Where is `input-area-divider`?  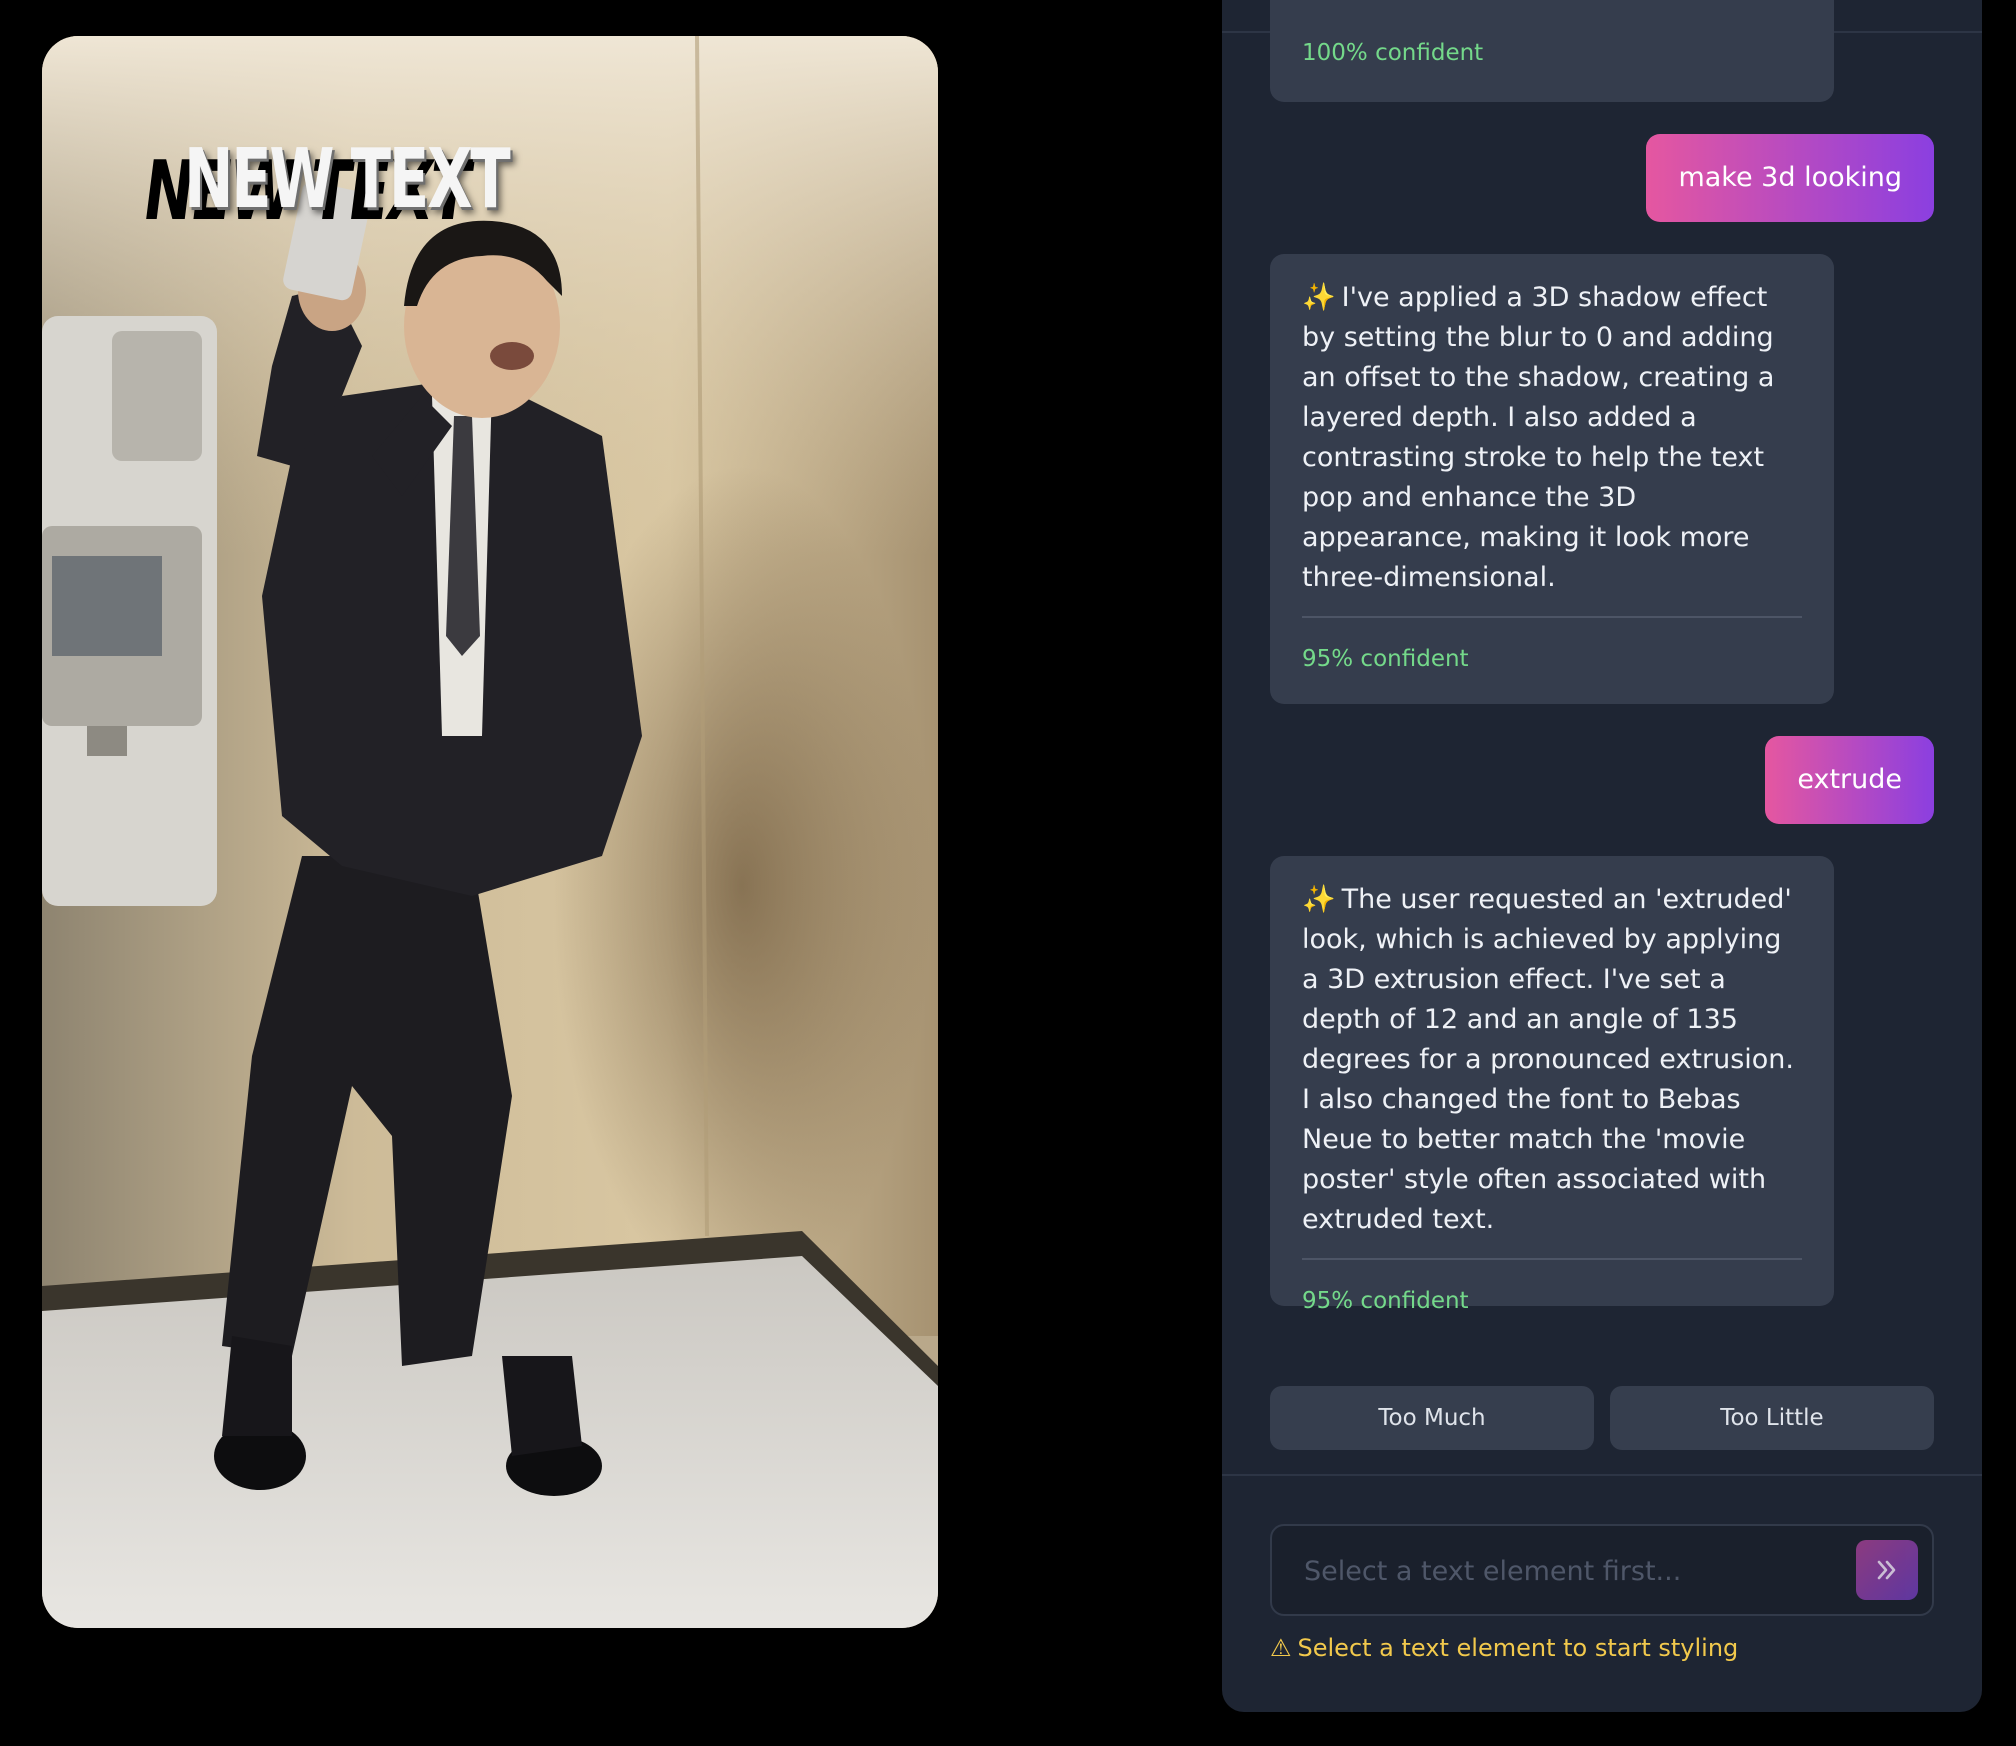
input-area-divider is located at coordinates (1602, 1475).